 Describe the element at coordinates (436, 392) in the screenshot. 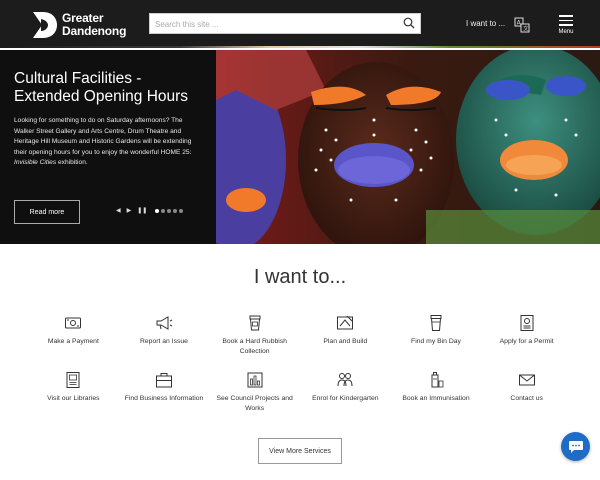

I see `service-book-immunisation: Book an Immunisation` at that location.